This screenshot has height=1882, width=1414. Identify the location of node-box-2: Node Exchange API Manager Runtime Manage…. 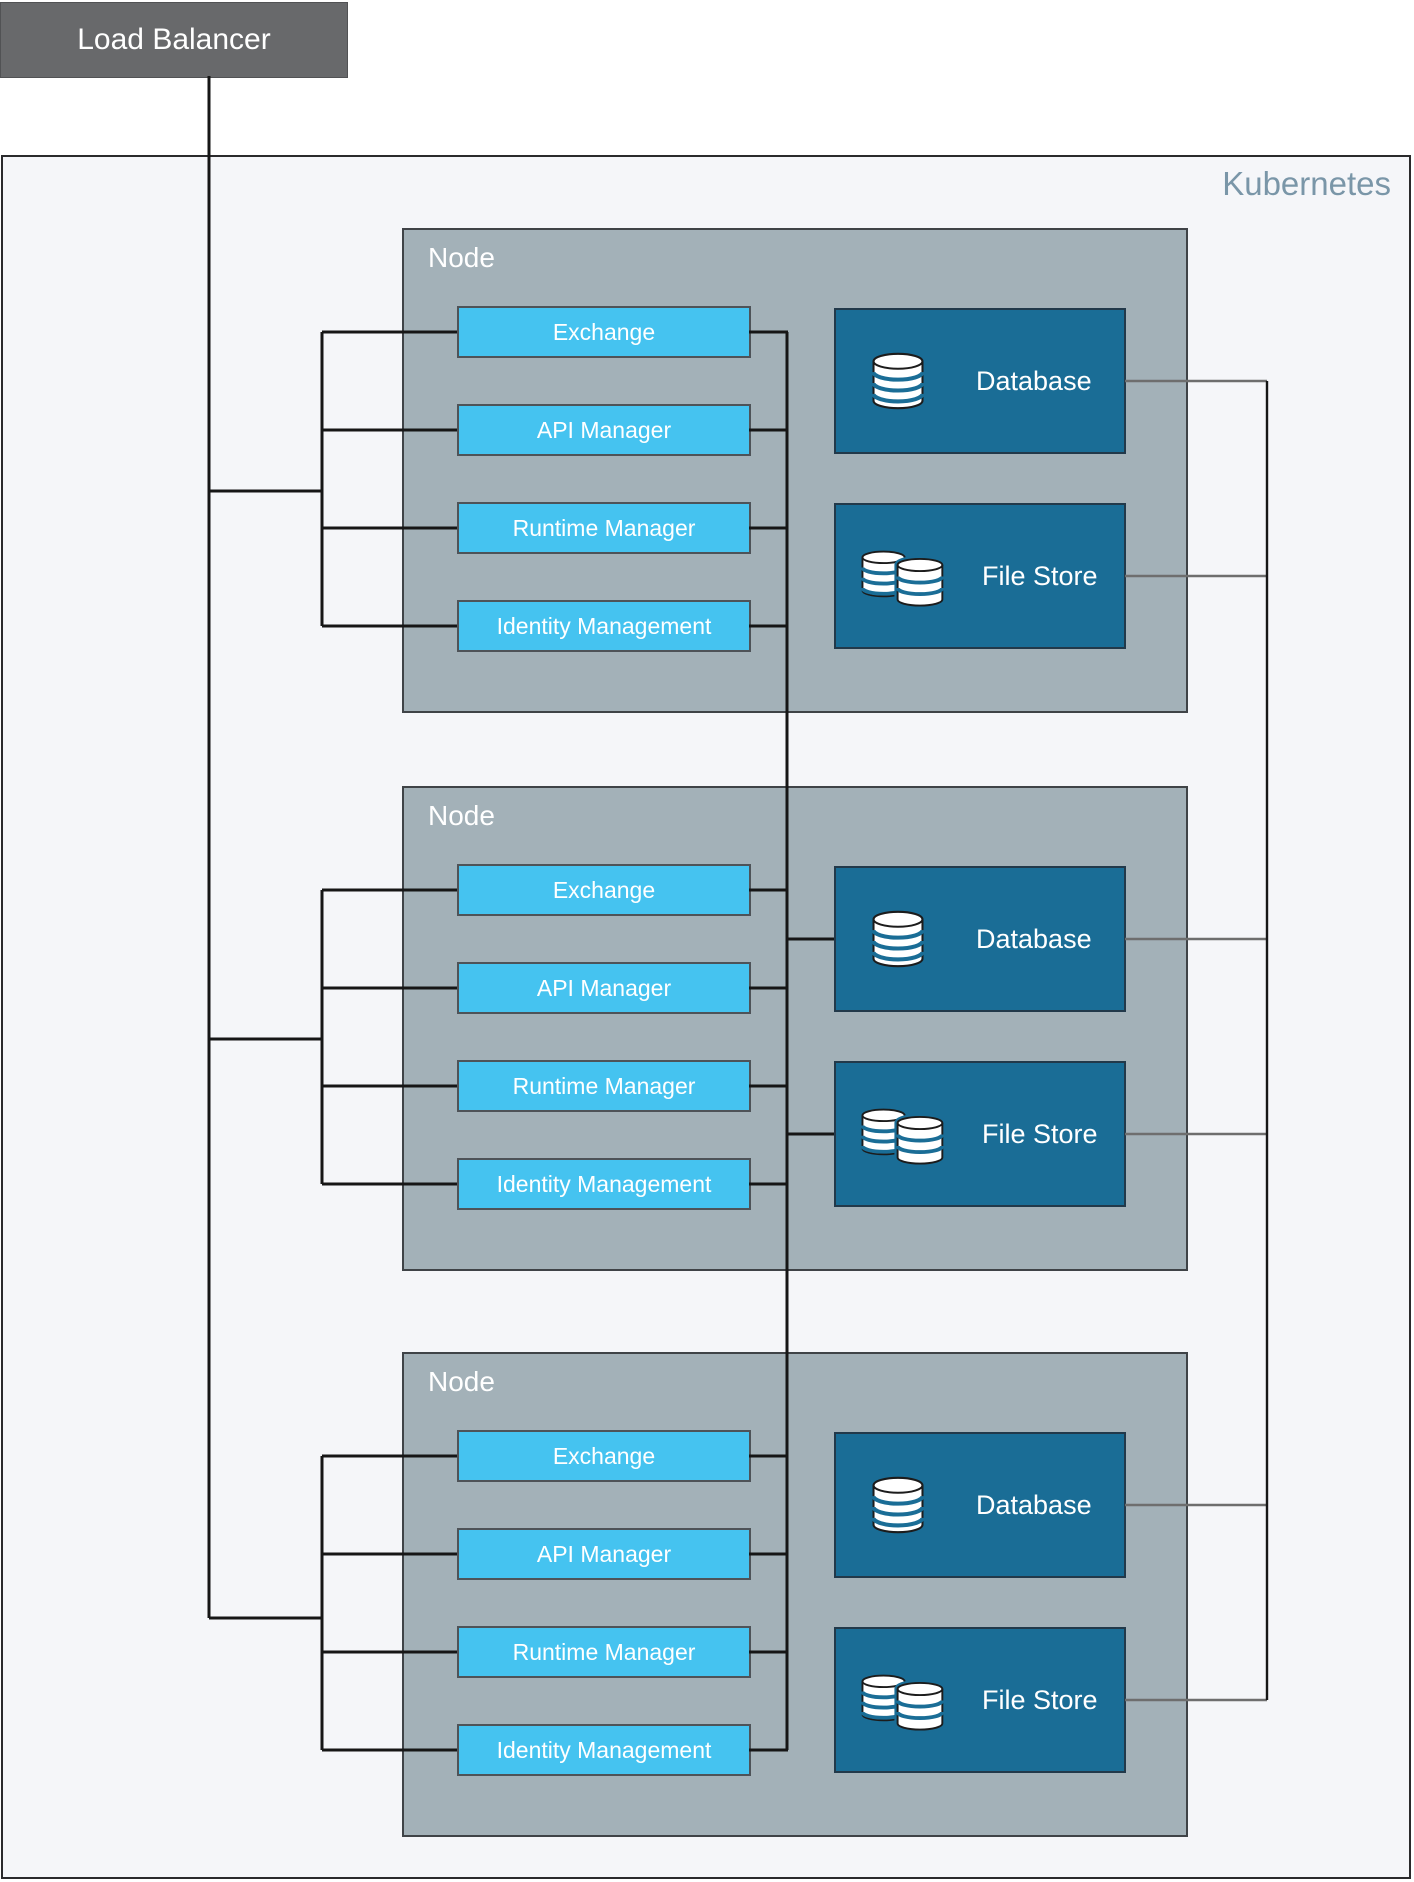
(795, 1028).